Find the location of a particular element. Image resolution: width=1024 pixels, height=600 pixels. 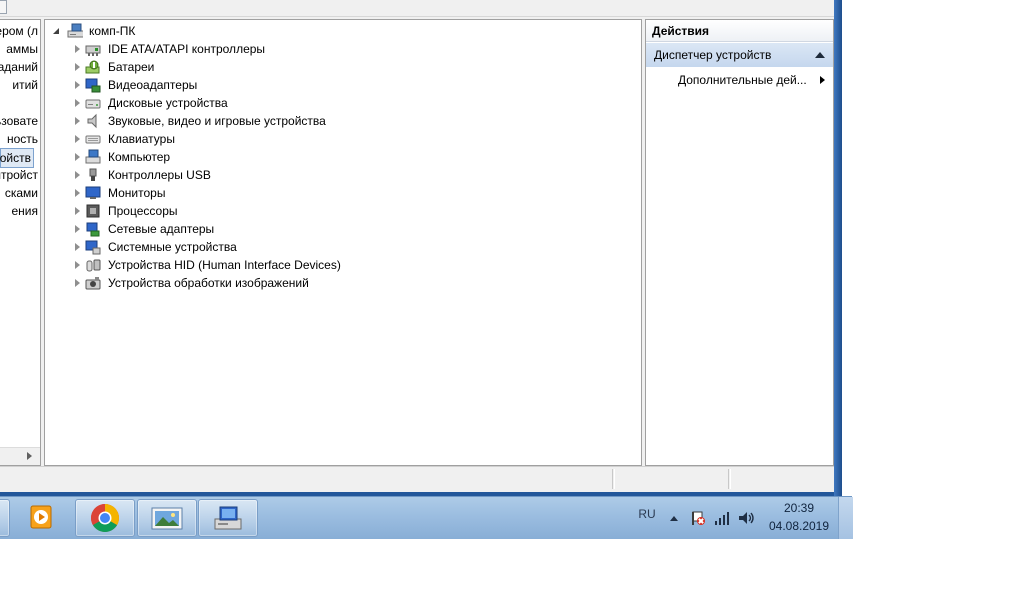

device-category-label: Компьютер is located at coordinates (139, 157).